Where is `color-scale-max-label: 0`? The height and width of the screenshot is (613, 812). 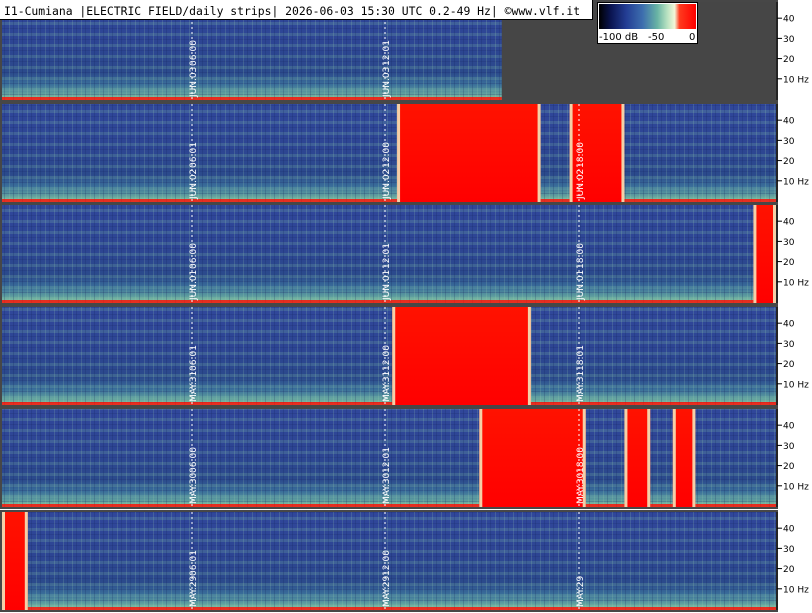 color-scale-max-label: 0 is located at coordinates (692, 37).